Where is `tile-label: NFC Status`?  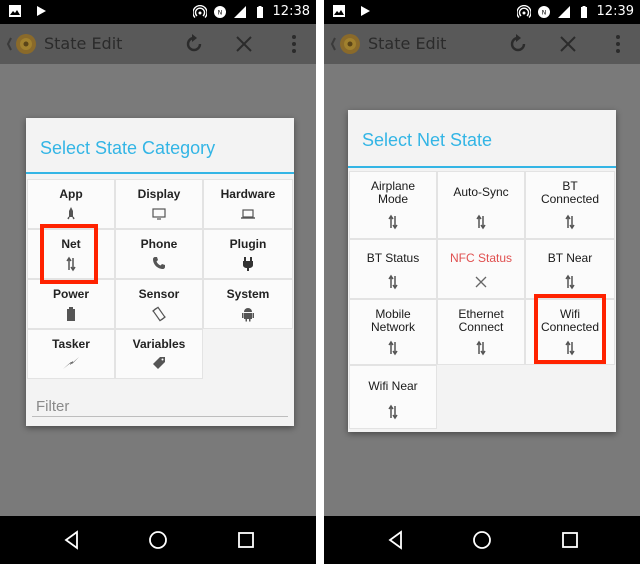 tile-label: NFC Status is located at coordinates (480, 258).